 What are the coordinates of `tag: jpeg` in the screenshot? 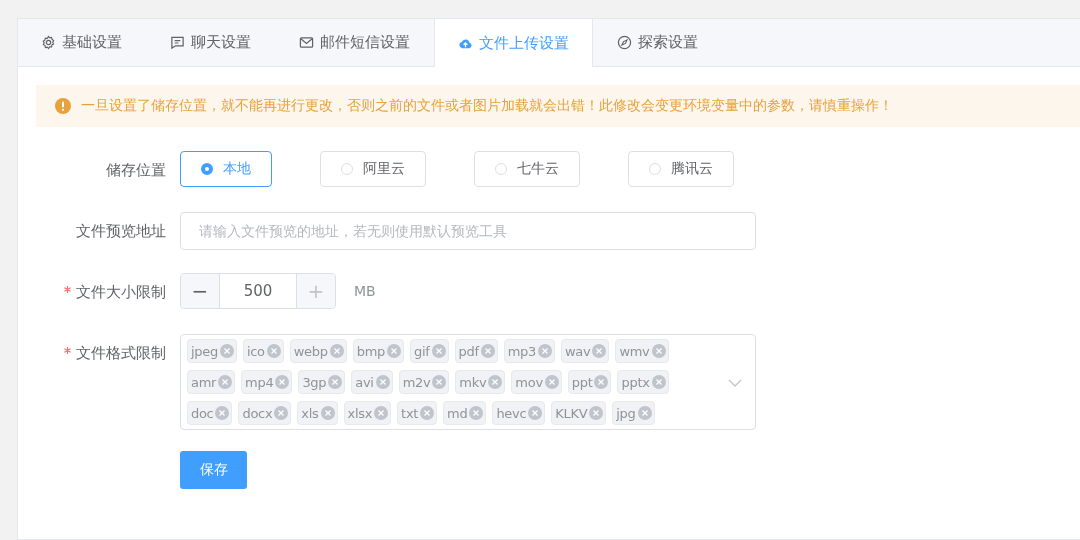 It's located at (212, 351).